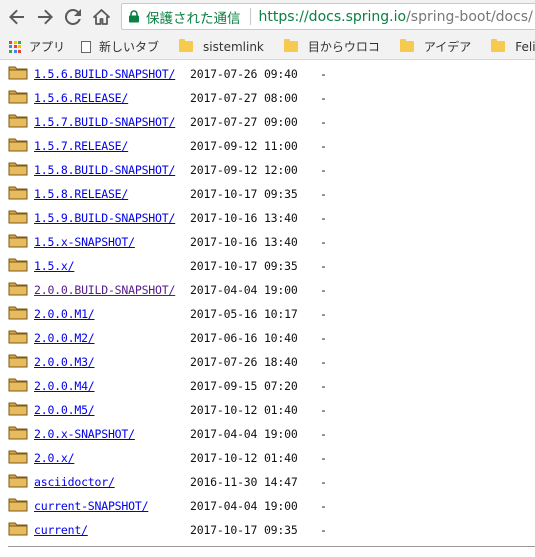 The height and width of the screenshot is (557, 535). What do you see at coordinates (54, 458) in the screenshot?
I see `directory-link: 2.0.x/` at bounding box center [54, 458].